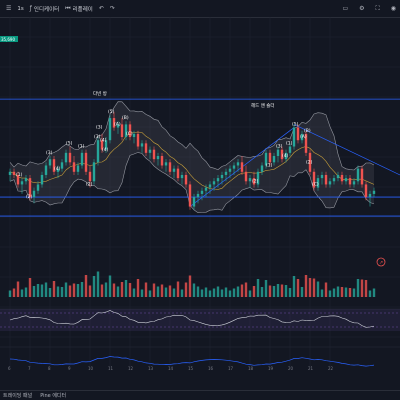  What do you see at coordinates (101, 8) in the screenshot?
I see `undo-button: ↶` at bounding box center [101, 8].